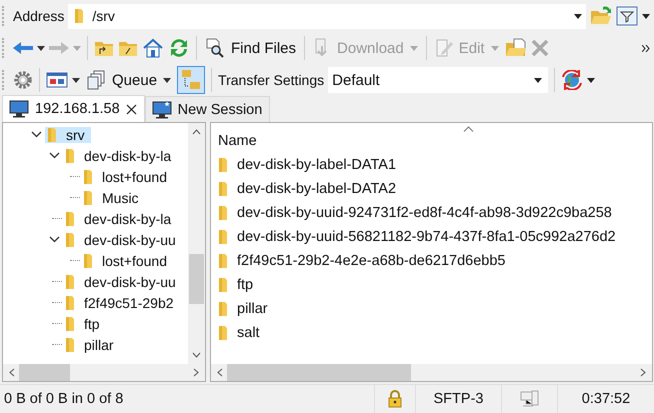  I want to click on file-row: dev-disk-by-label-DATA2, so click(431, 189).